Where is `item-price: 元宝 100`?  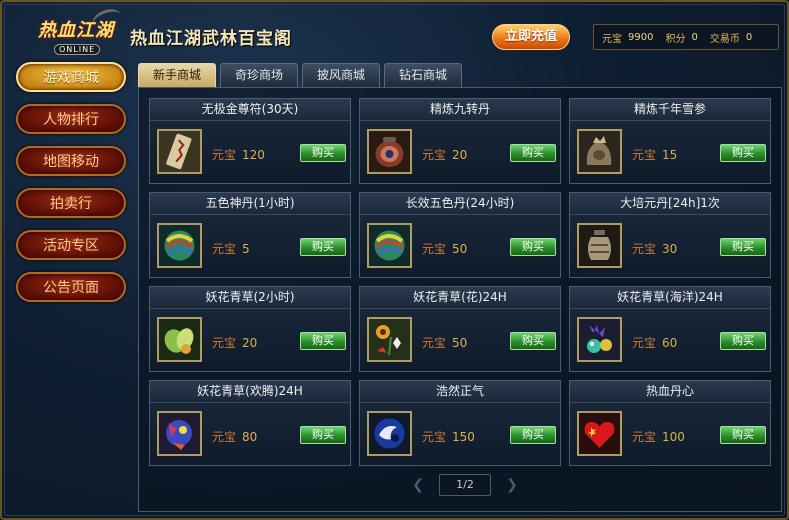 item-price: 元宝 100 is located at coordinates (658, 436).